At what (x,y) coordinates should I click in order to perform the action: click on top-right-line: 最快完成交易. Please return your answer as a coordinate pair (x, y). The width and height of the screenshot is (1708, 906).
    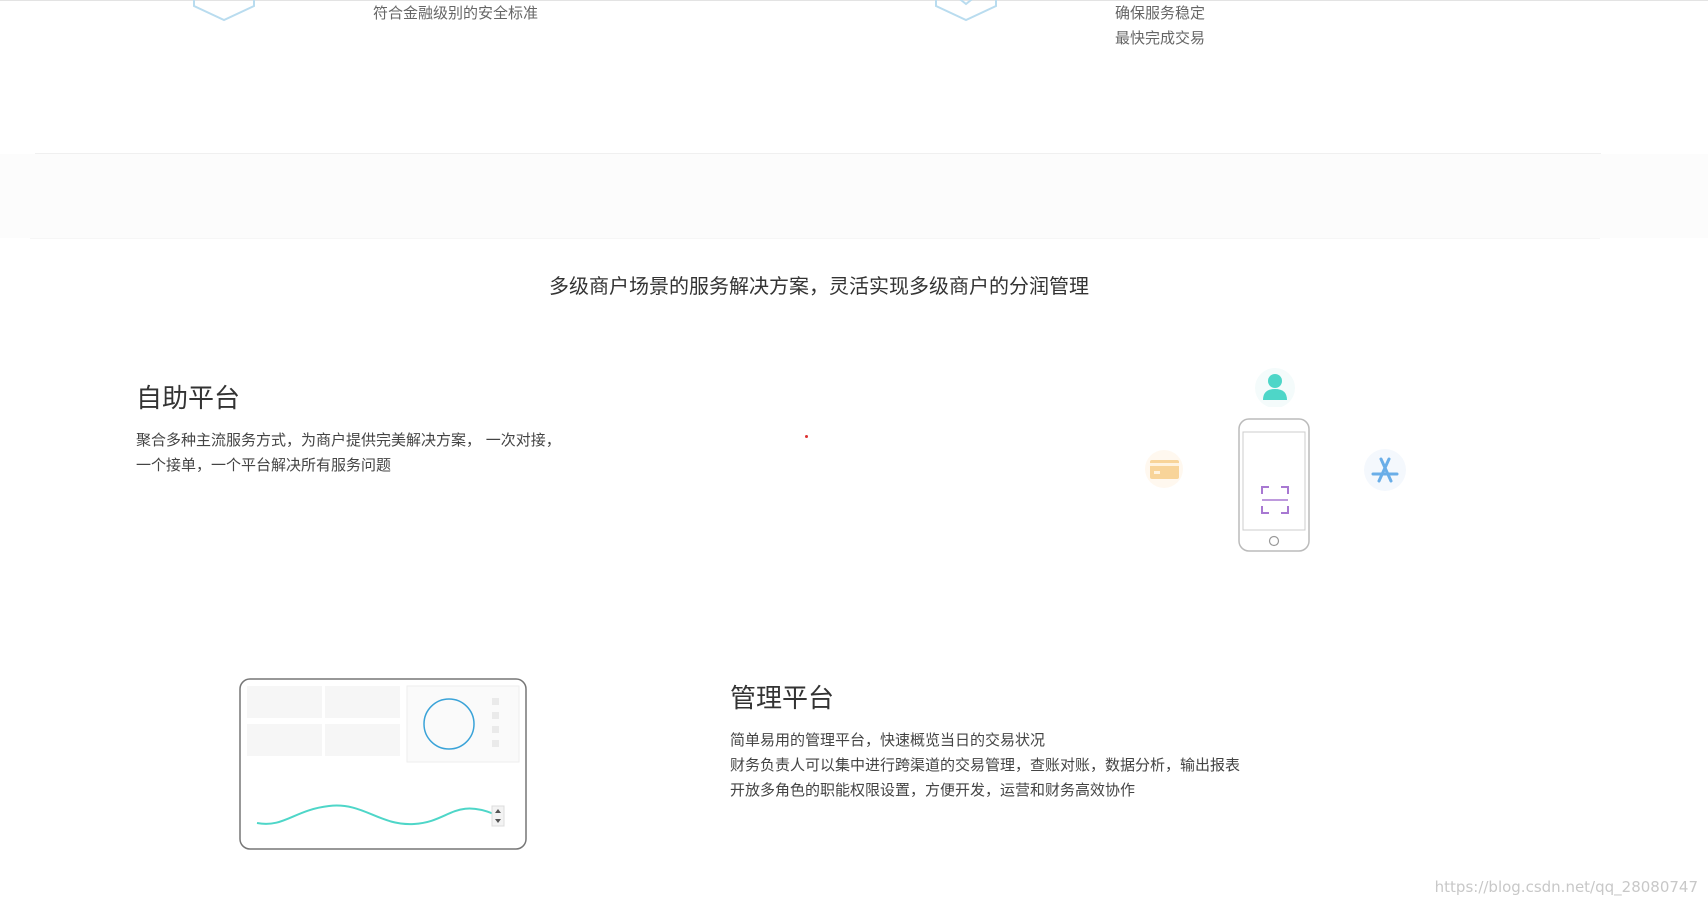
    Looking at the image, I should click on (1160, 38).